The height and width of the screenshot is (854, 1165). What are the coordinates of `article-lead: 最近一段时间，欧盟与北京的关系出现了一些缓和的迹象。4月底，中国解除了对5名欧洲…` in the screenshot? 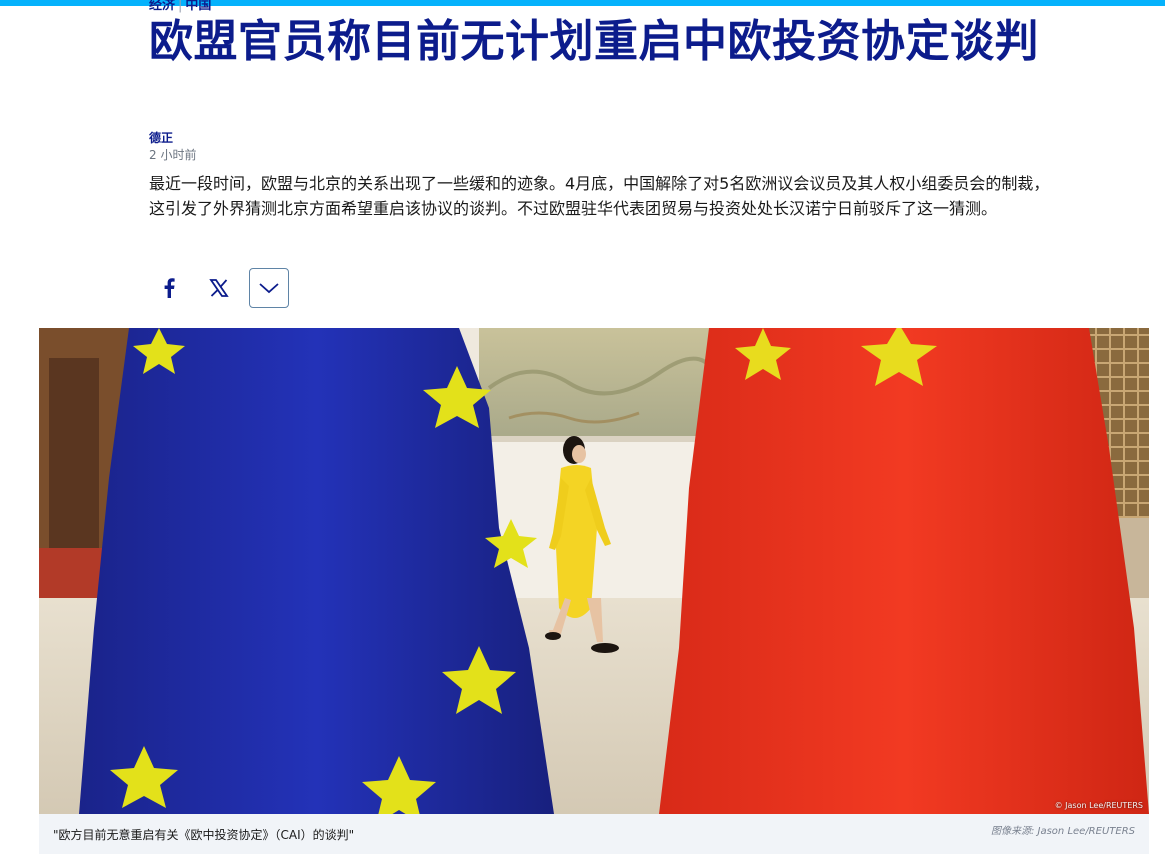 It's located at (599, 196).